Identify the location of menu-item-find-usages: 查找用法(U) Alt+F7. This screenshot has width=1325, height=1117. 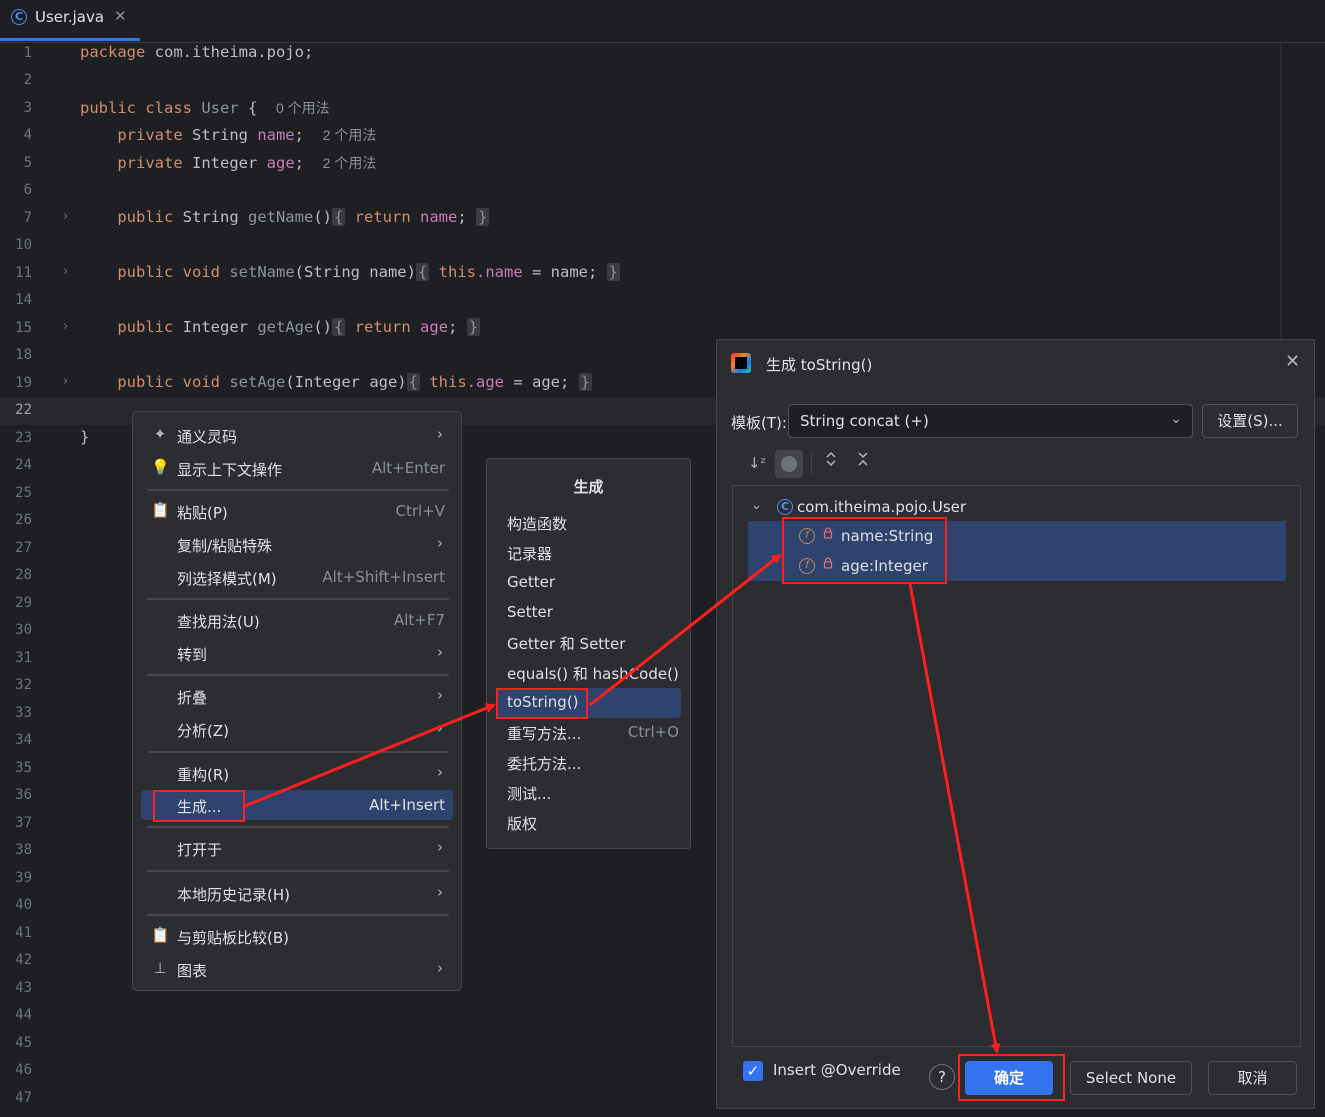
(297, 620).